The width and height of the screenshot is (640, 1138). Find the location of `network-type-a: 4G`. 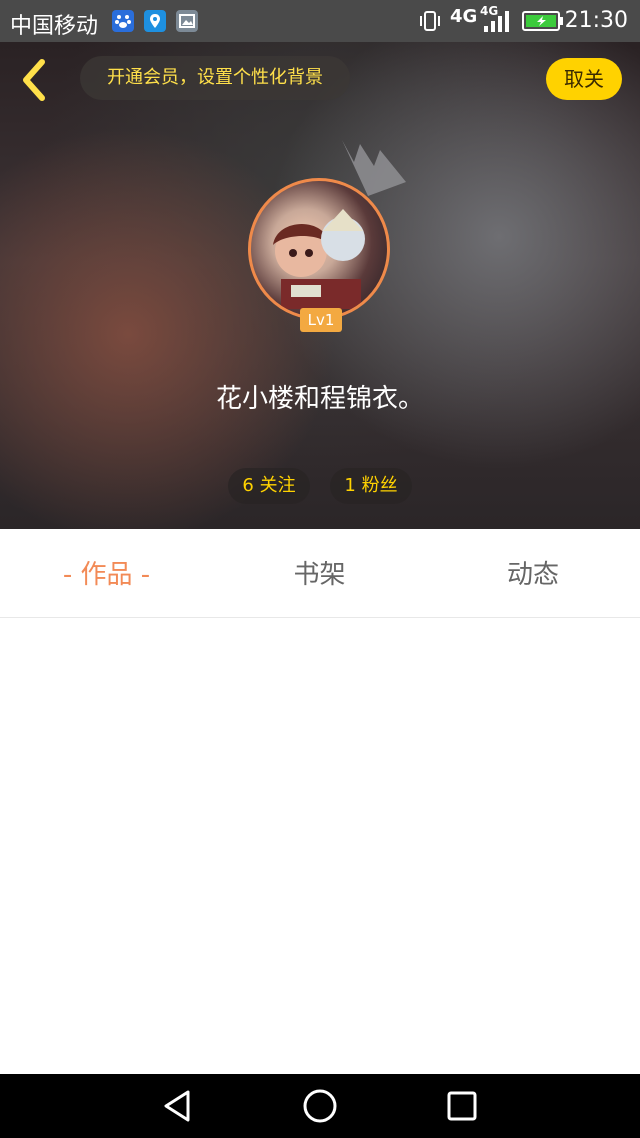

network-type-a: 4G is located at coordinates (464, 16).